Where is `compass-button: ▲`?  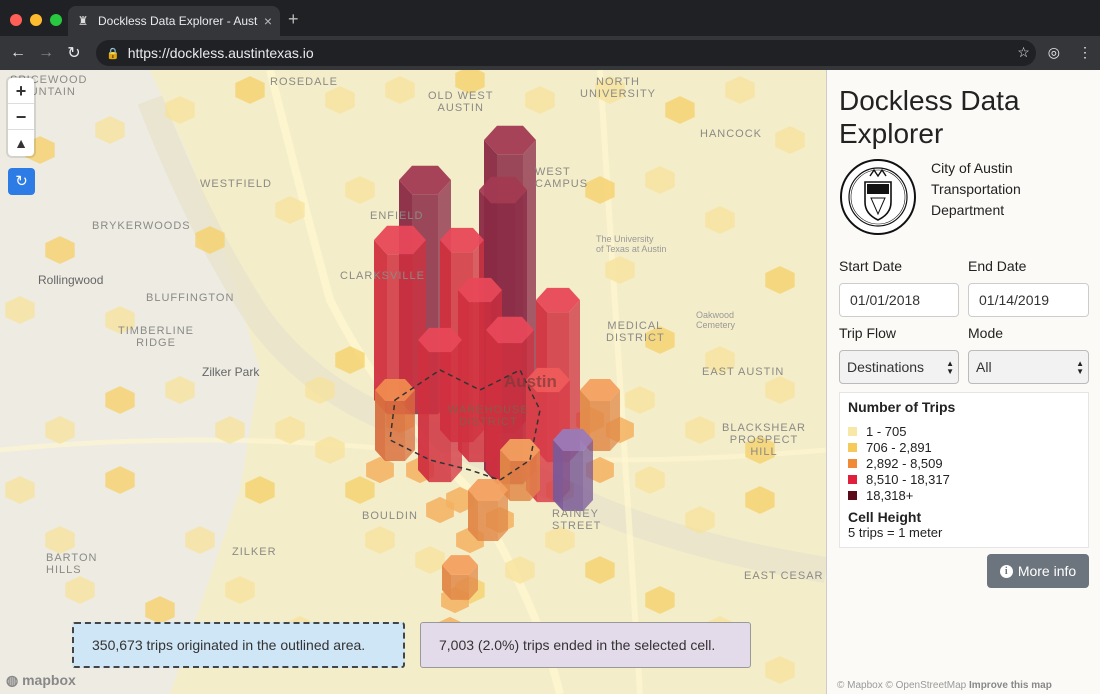
compass-button: ▲ is located at coordinates (21, 143).